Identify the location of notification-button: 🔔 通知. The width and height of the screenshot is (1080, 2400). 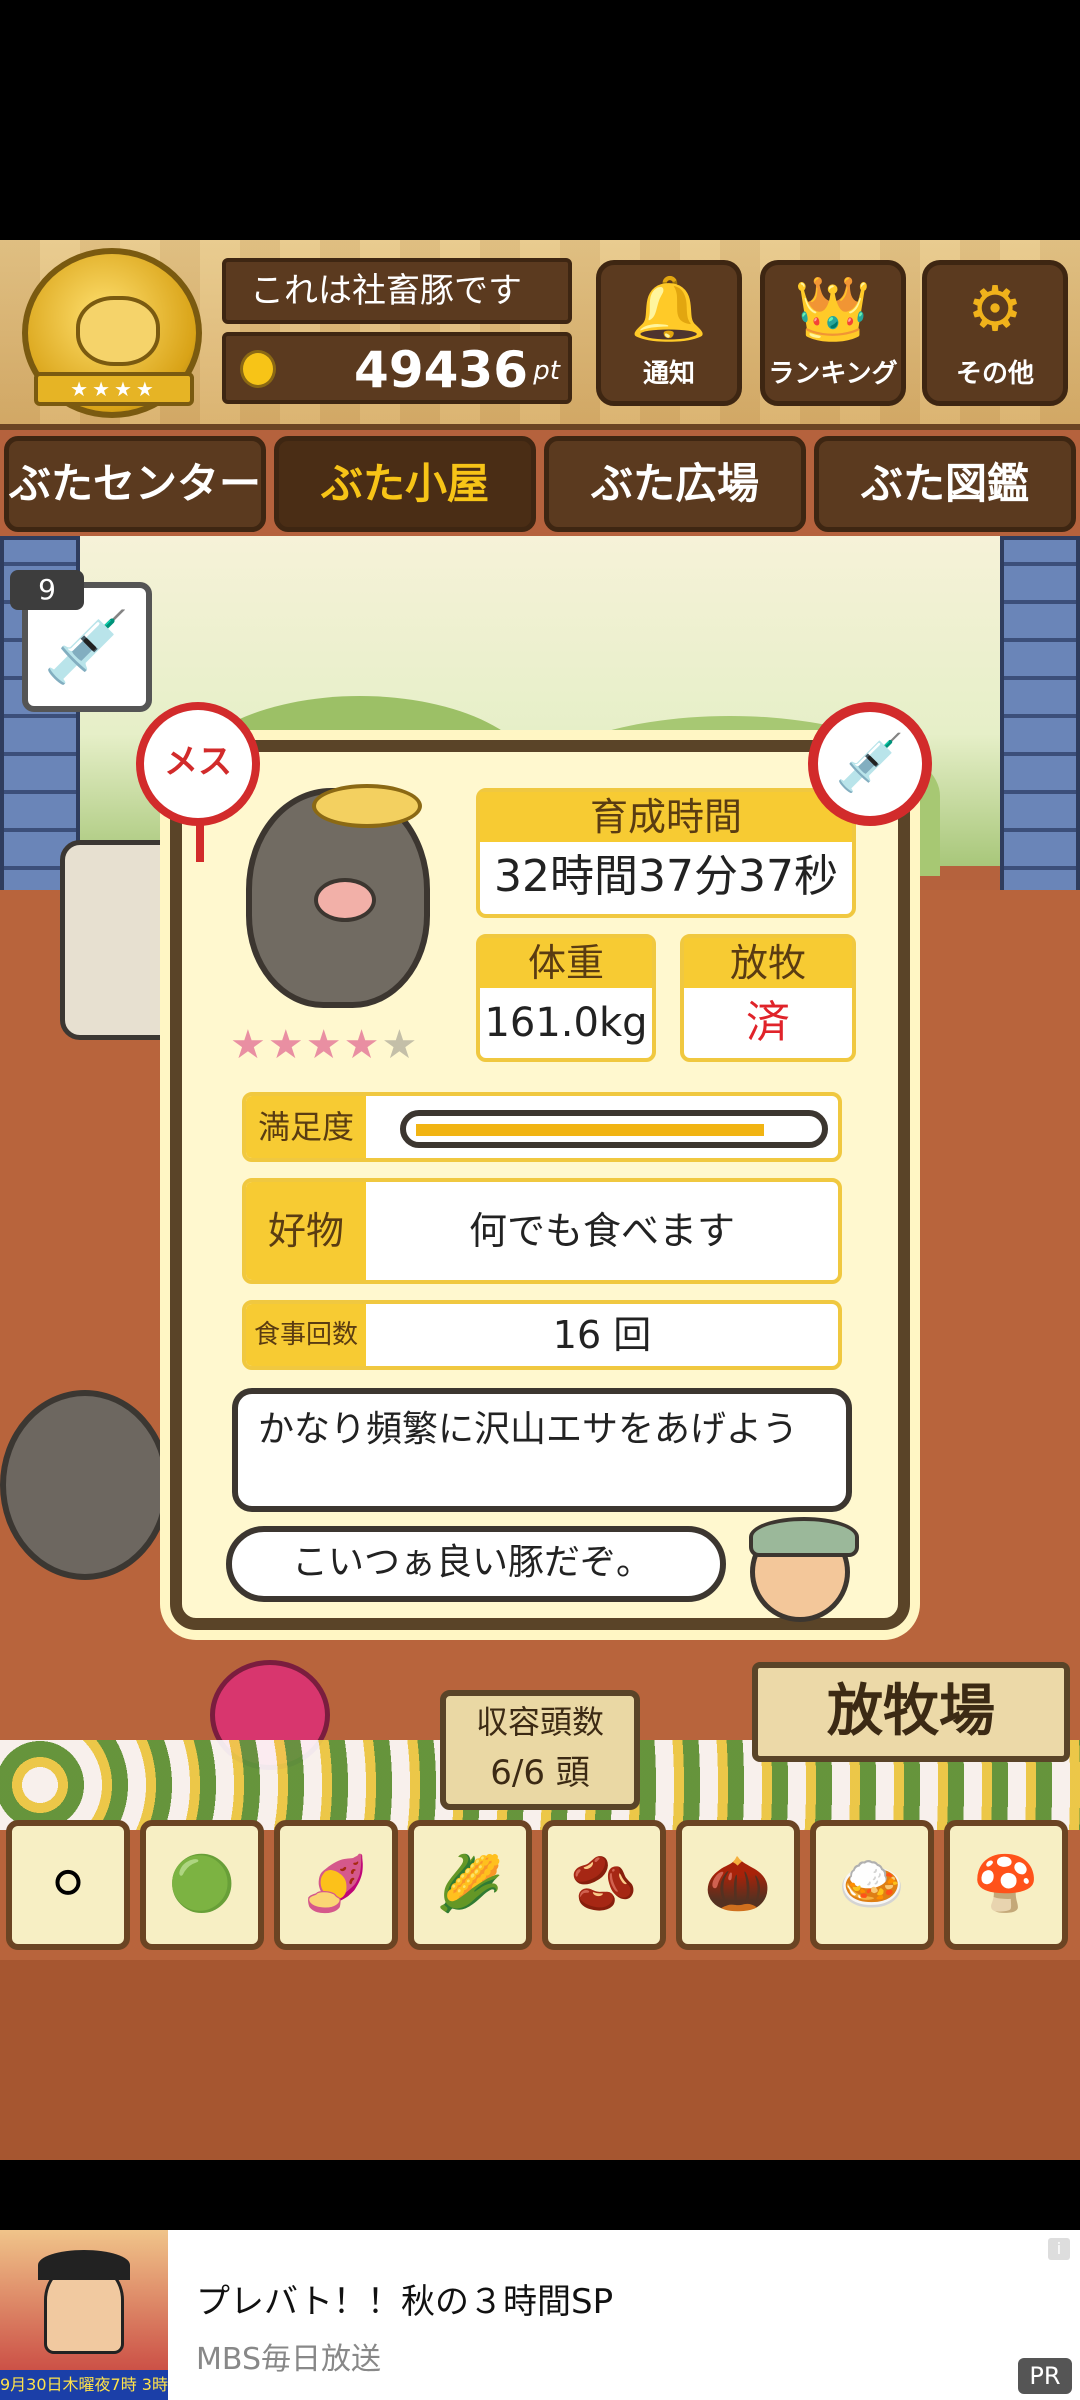
(669, 333).